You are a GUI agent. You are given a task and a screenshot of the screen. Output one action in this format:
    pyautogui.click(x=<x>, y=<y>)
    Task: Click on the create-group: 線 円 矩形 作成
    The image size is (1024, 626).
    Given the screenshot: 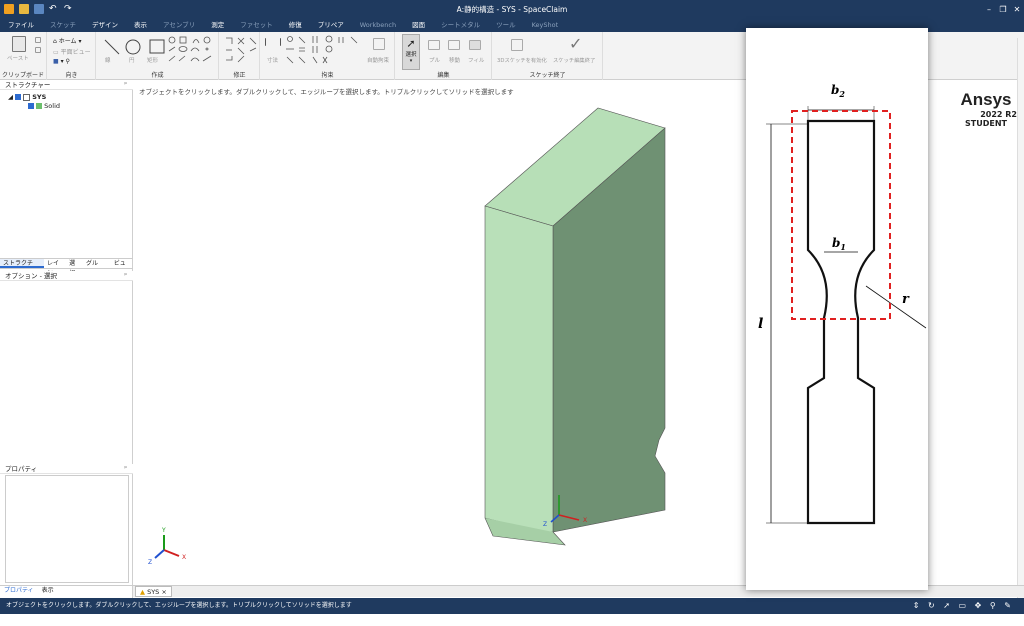 What is the action you would take?
    pyautogui.click(x=158, y=56)
    